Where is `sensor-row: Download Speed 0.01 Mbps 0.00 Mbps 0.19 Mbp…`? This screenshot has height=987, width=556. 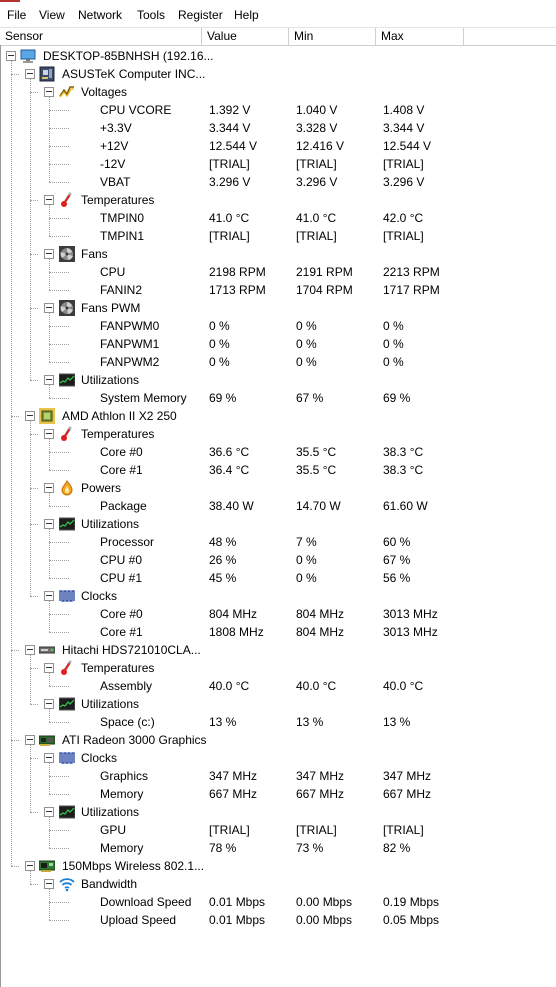 sensor-row: Download Speed 0.01 Mbps 0.00 Mbps 0.19 Mbp… is located at coordinates (278, 902).